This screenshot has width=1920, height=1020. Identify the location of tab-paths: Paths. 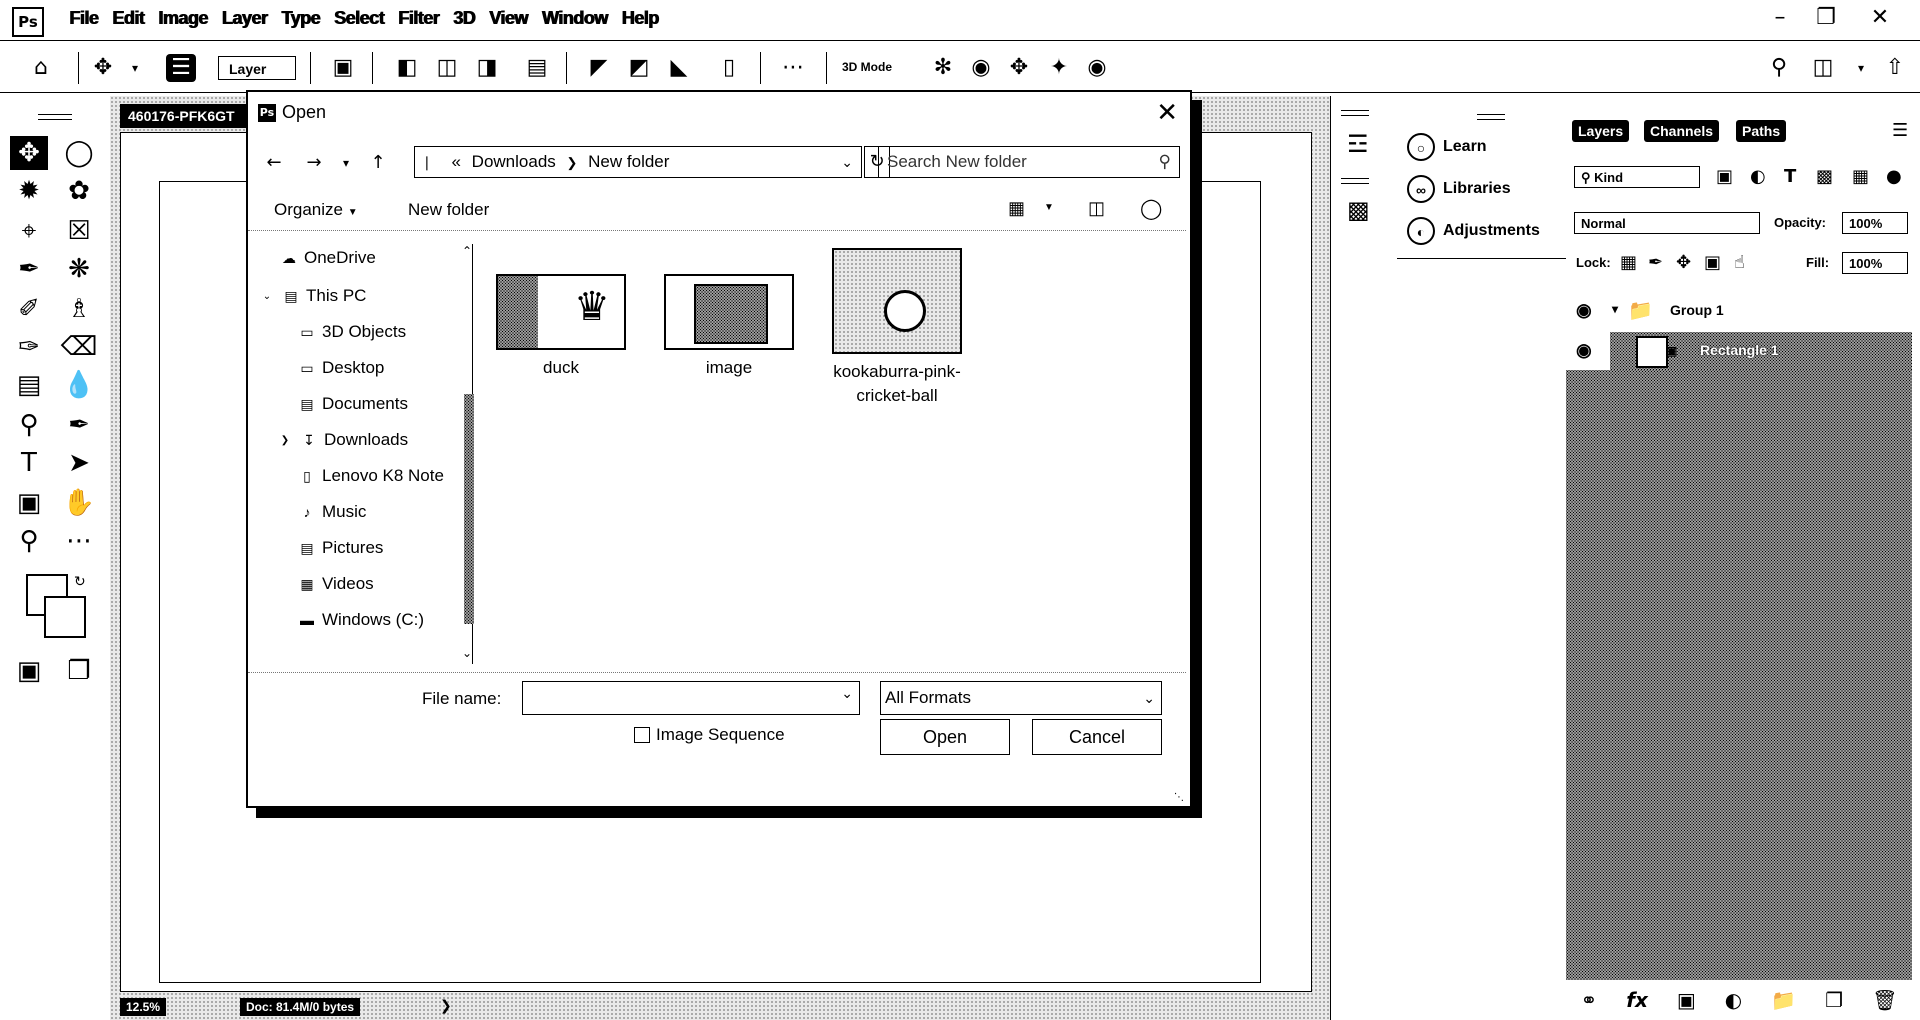
(1761, 131).